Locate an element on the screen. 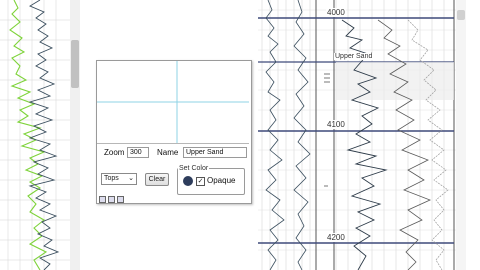  chevron-down-icon: ⌄ is located at coordinates (131, 178).